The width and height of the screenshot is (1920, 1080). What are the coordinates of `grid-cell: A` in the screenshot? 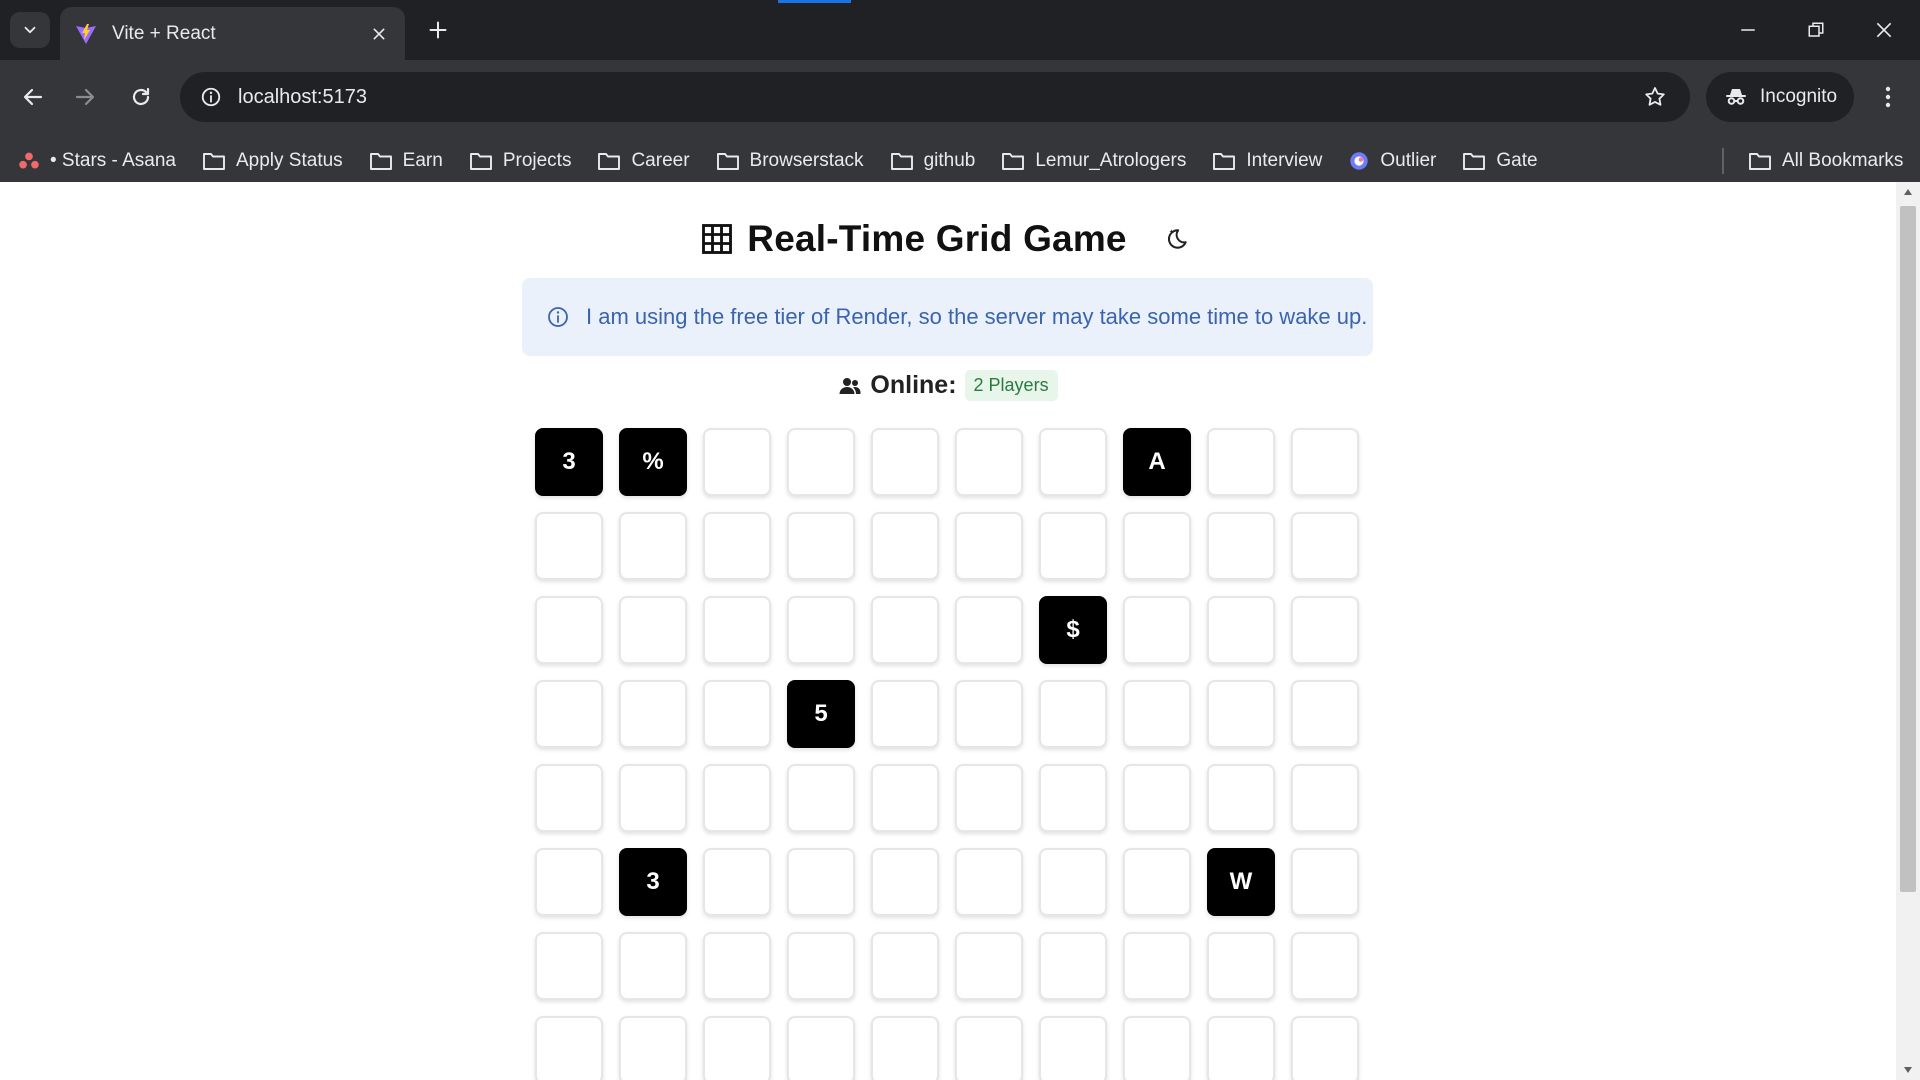 It's located at (1157, 462).